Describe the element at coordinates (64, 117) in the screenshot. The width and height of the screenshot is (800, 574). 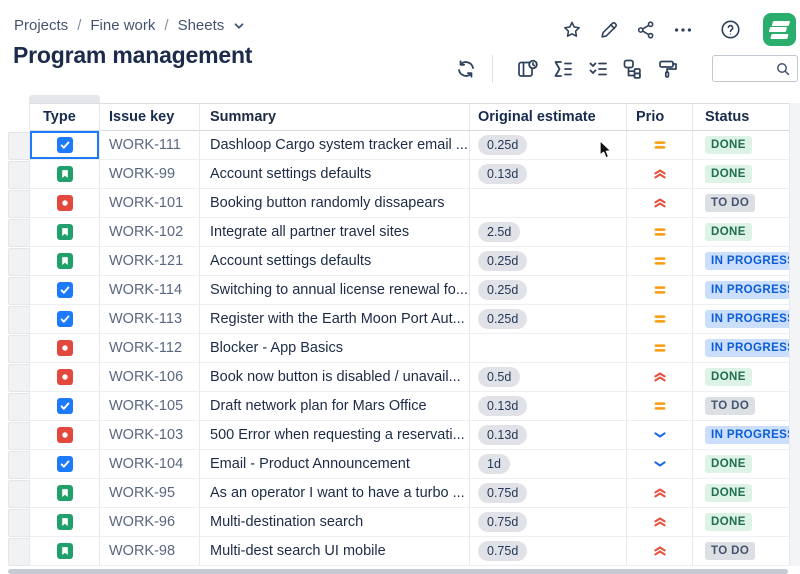
I see `column-header-type: Type` at that location.